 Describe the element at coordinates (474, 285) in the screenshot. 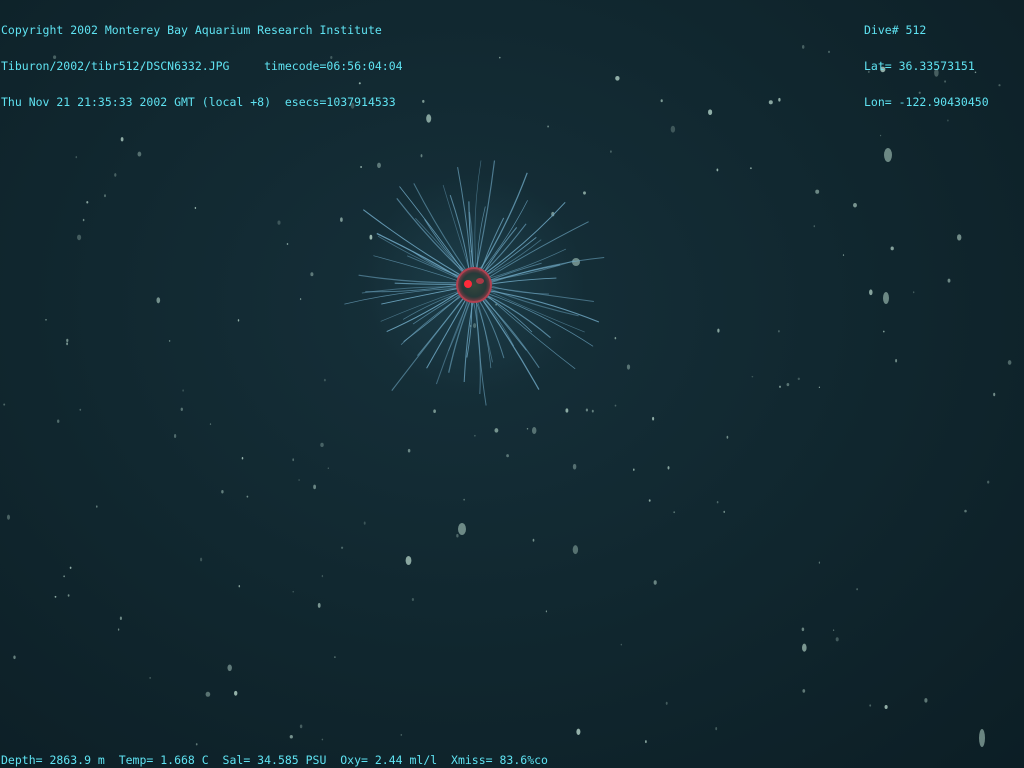

I see `jellyfish-bell` at that location.